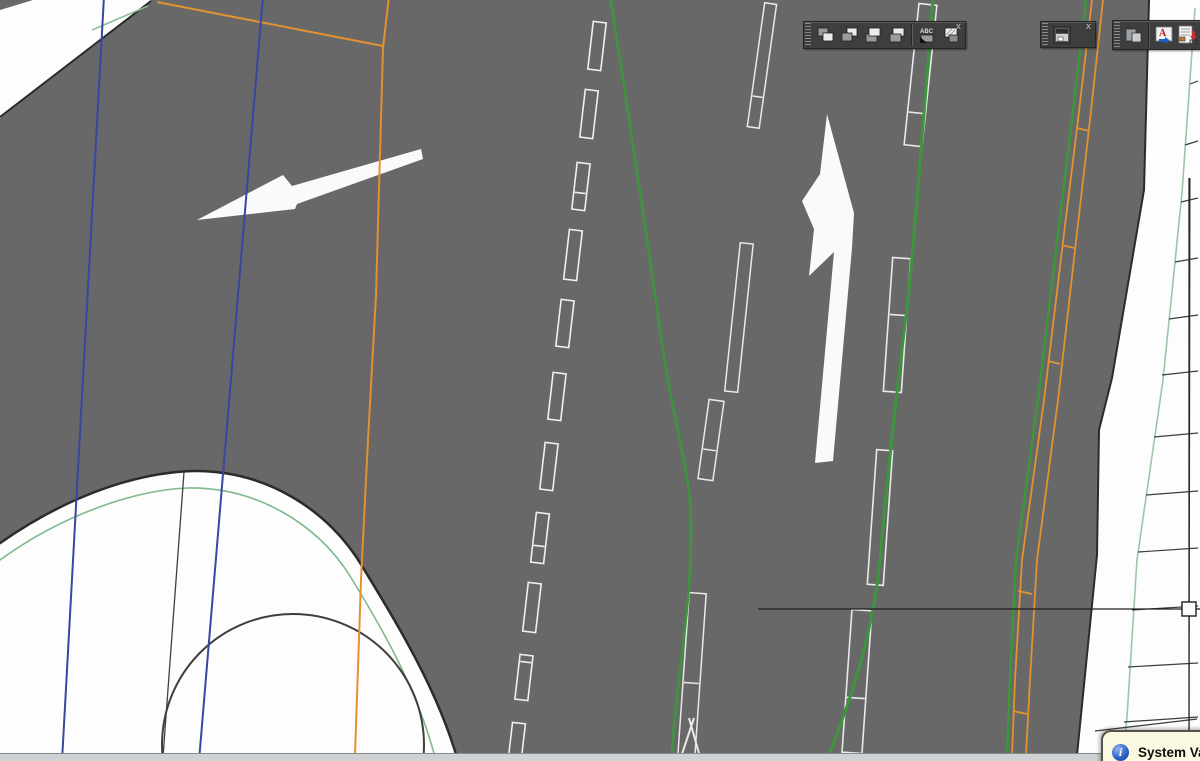 This screenshot has height=761, width=1200. I want to click on purge-button, so click(1134, 35).